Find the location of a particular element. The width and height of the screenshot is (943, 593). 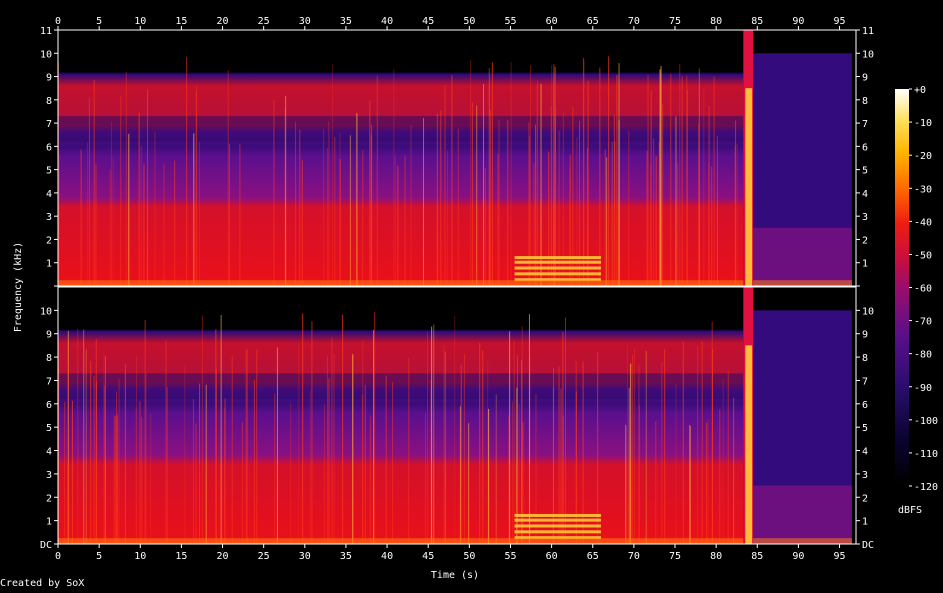

x-tick-label: 40 is located at coordinates (387, 556).